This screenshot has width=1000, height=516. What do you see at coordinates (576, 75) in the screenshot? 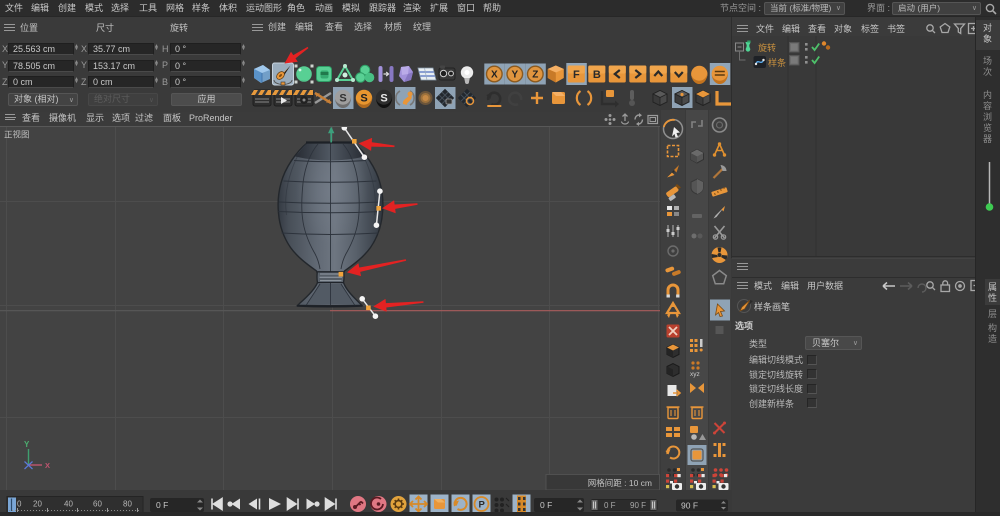
I see `svg-text: F` at bounding box center [576, 75].